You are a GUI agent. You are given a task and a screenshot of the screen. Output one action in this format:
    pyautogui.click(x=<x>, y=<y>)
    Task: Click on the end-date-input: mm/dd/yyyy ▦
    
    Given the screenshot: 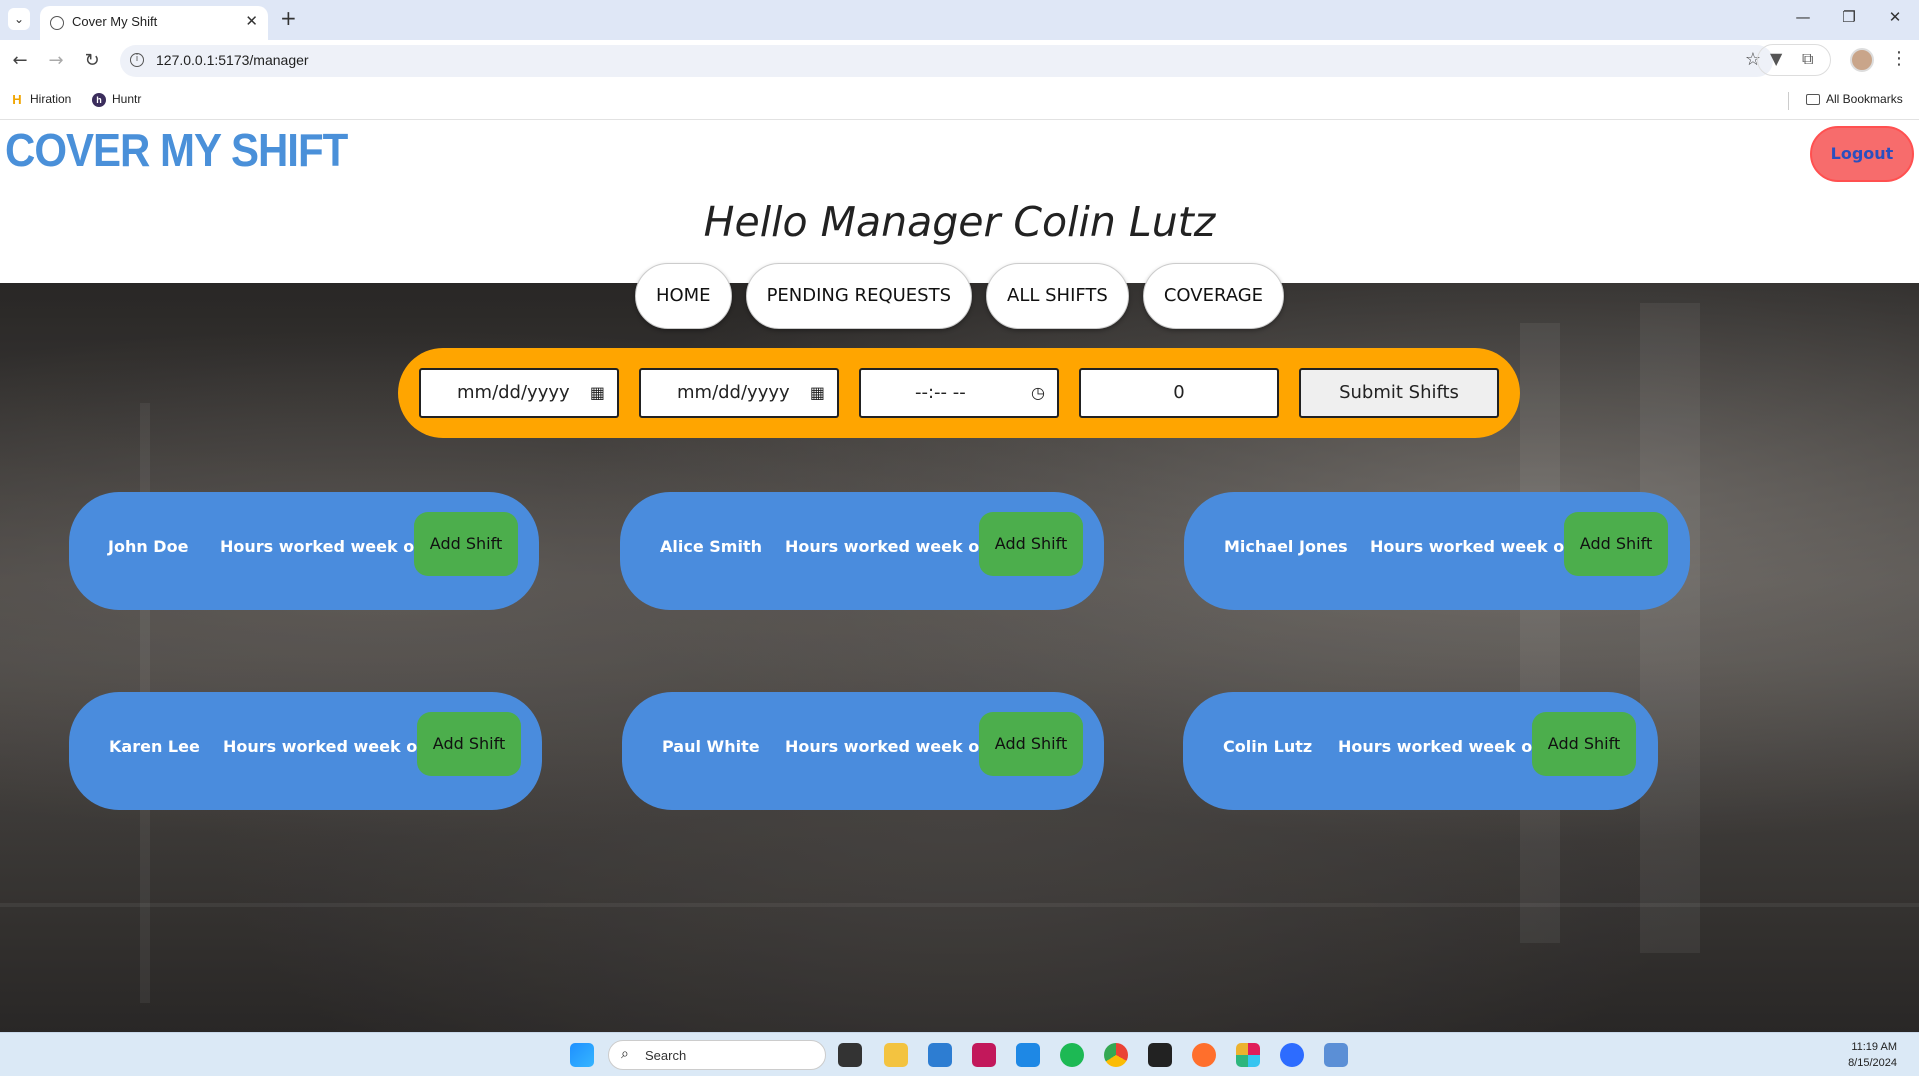 What is the action you would take?
    pyautogui.click(x=739, y=393)
    